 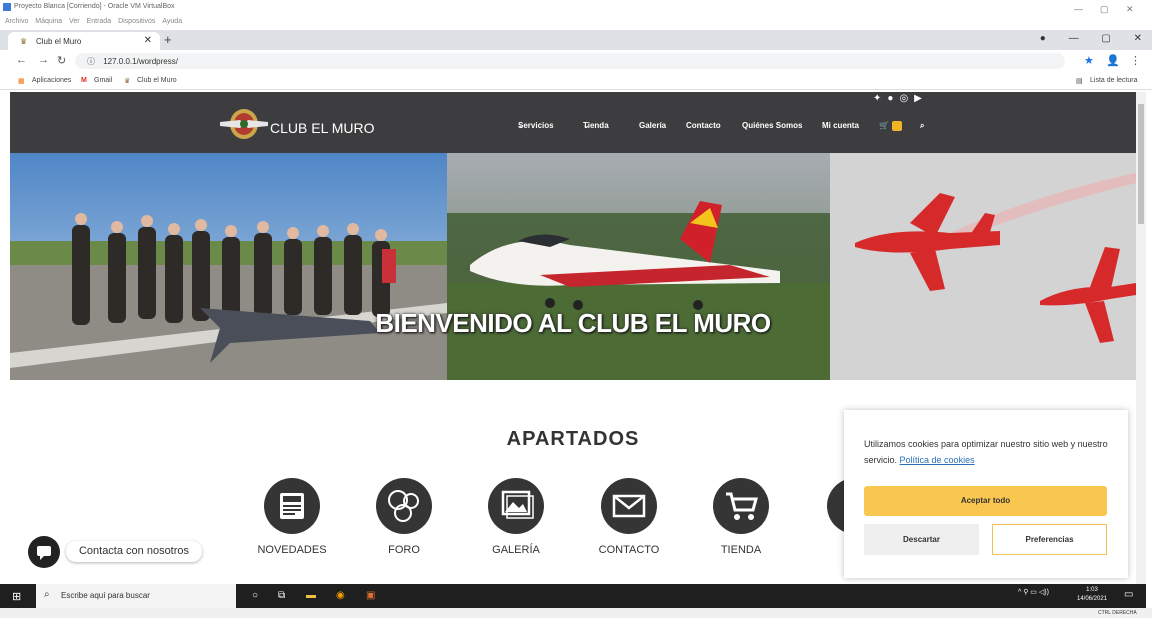 What do you see at coordinates (48, 21) in the screenshot?
I see `menu-maquina: Máquina` at bounding box center [48, 21].